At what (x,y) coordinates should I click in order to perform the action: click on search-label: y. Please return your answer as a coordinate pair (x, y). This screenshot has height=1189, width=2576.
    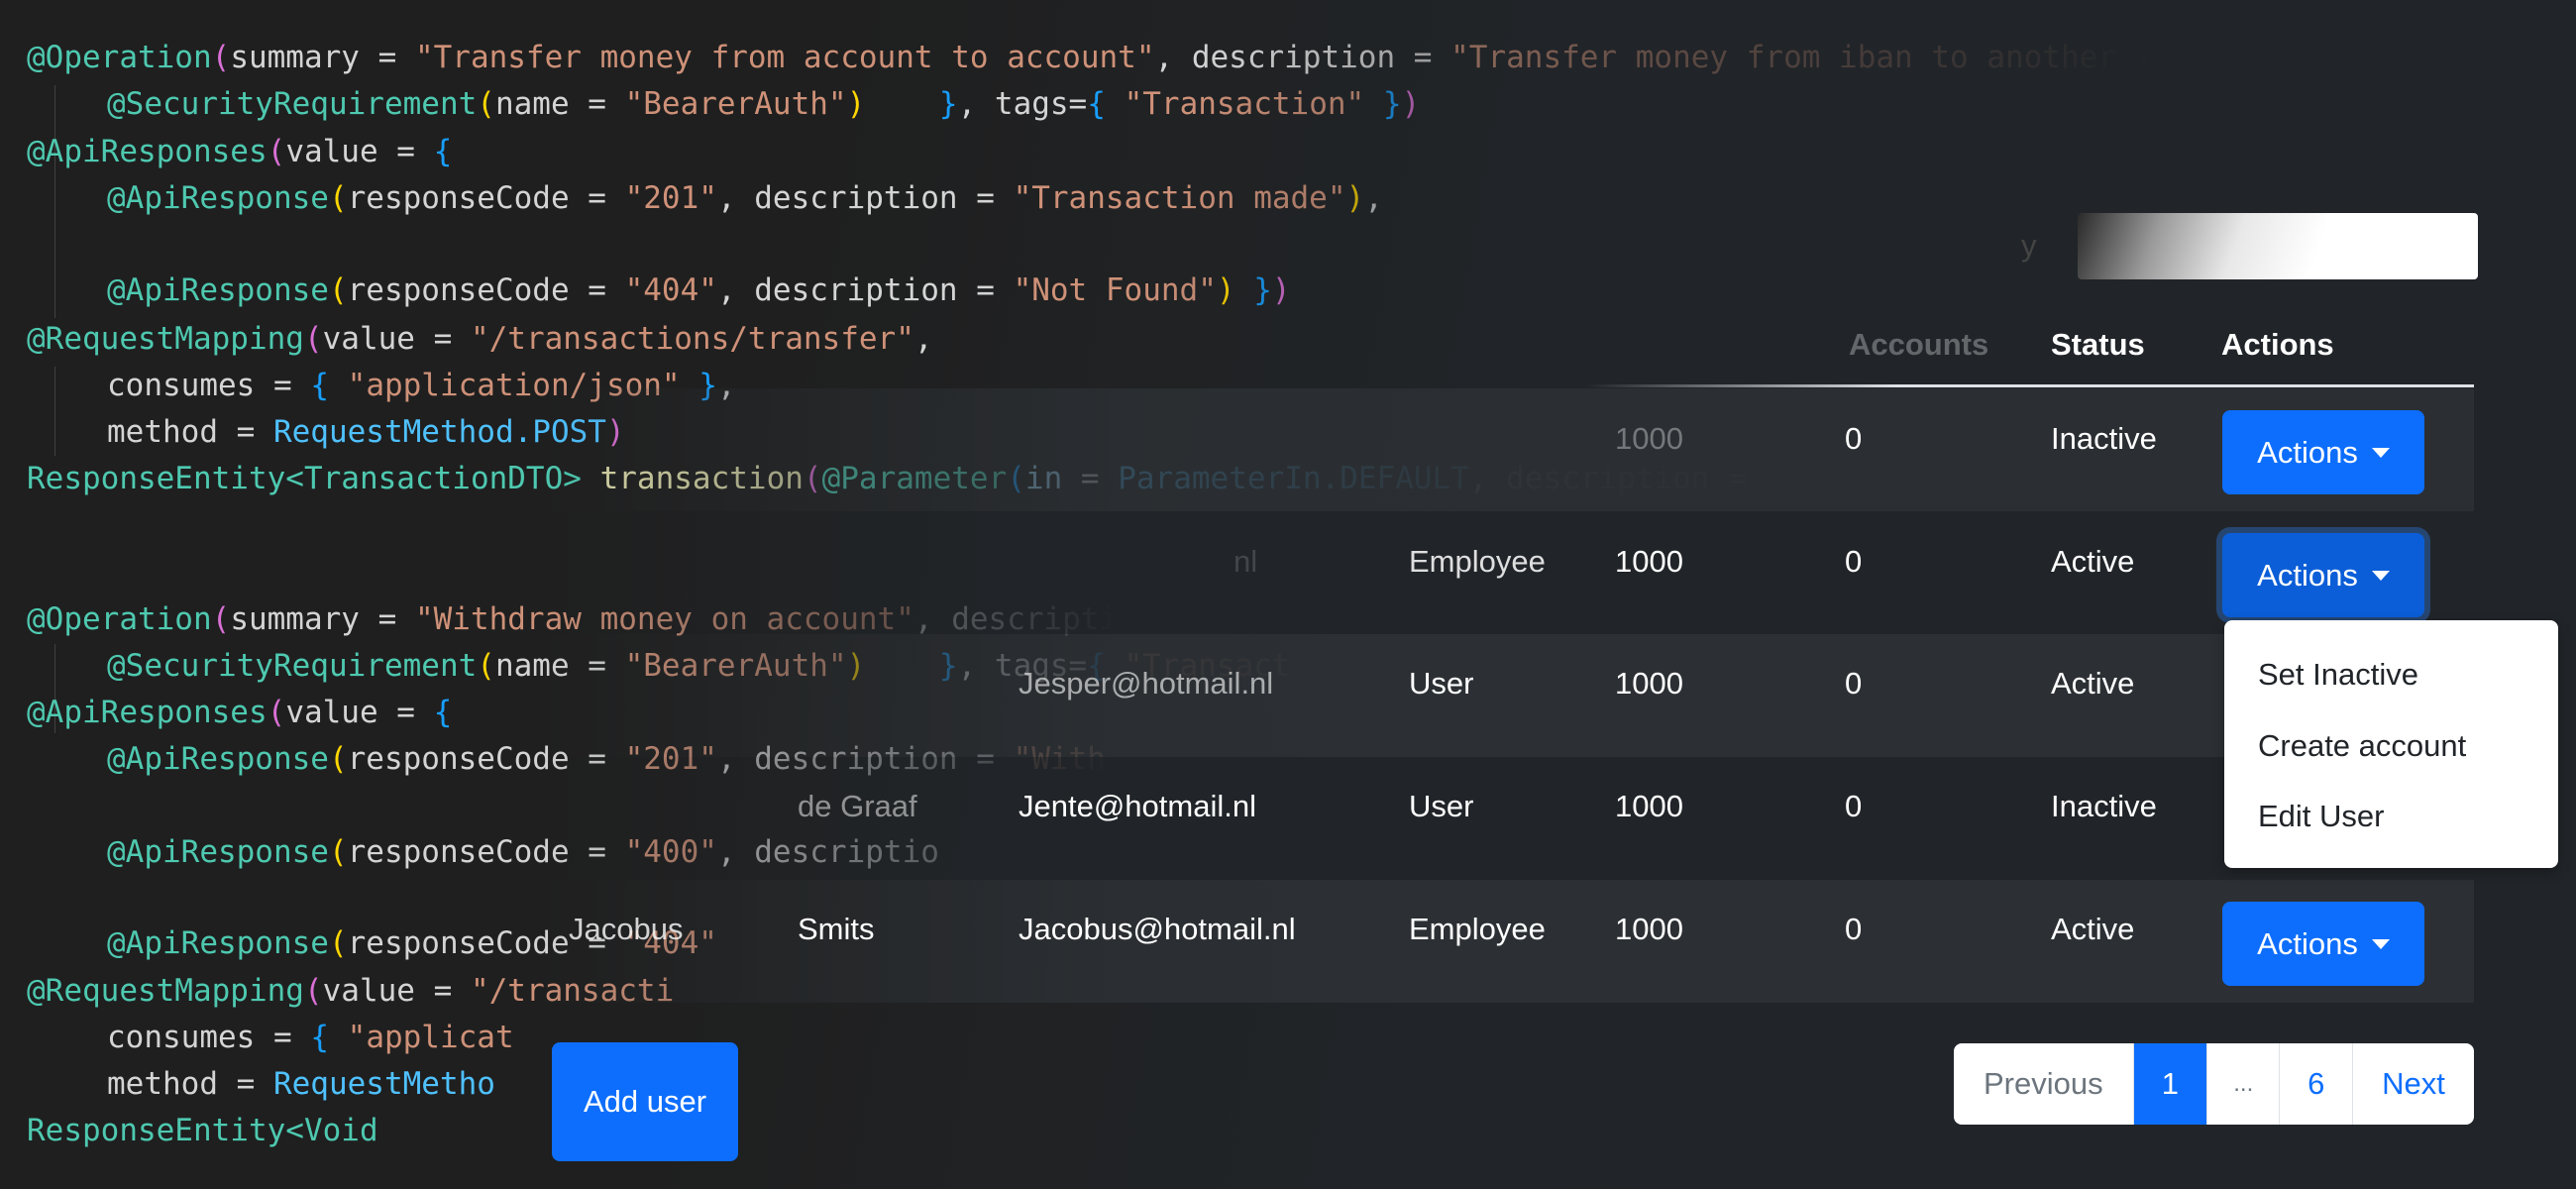
    Looking at the image, I should click on (2029, 245).